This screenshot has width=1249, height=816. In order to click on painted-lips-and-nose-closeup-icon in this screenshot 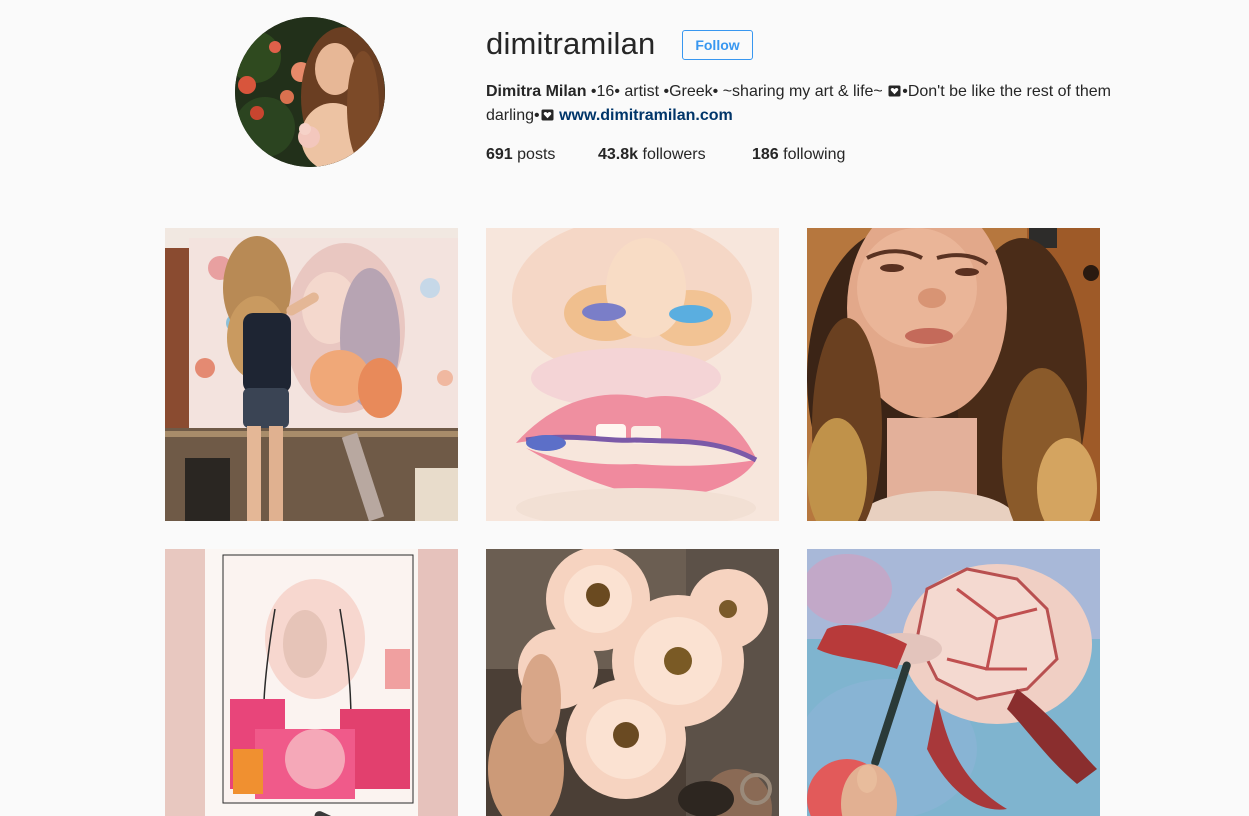, I will do `click(632, 374)`.